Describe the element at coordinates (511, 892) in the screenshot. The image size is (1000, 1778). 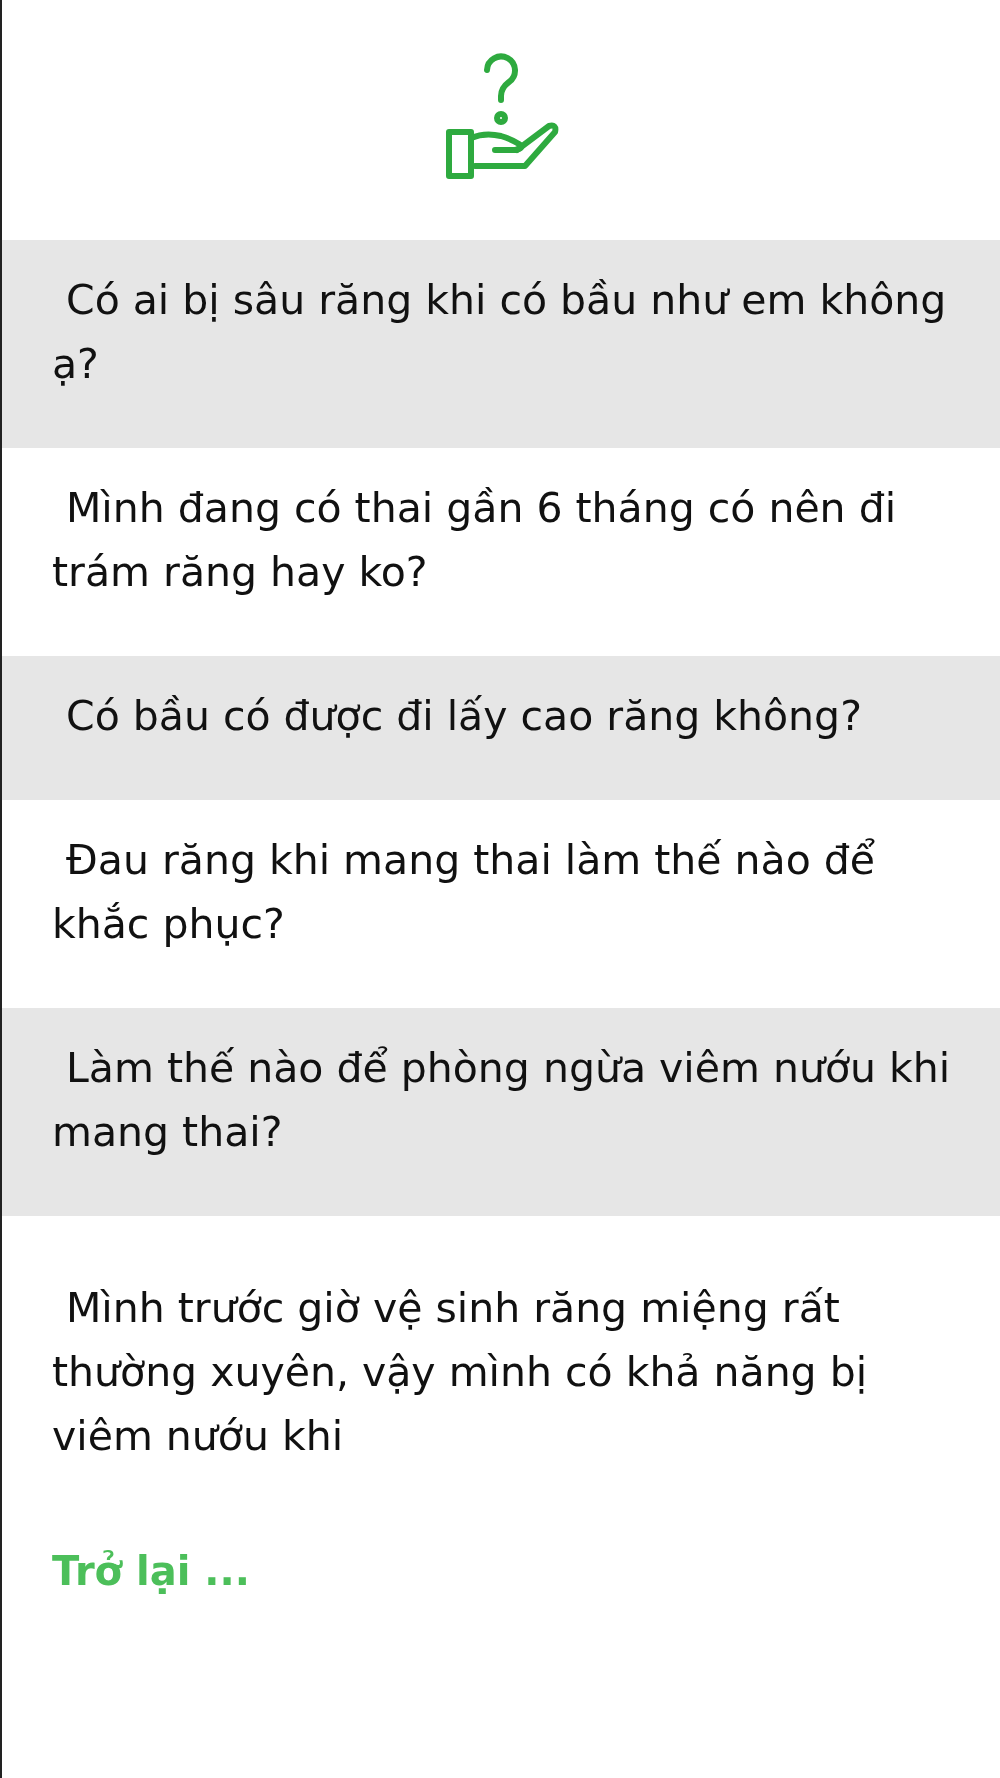
I see `question-link: Đau răng khi mang thai làm thế nào để khắc phục?` at that location.